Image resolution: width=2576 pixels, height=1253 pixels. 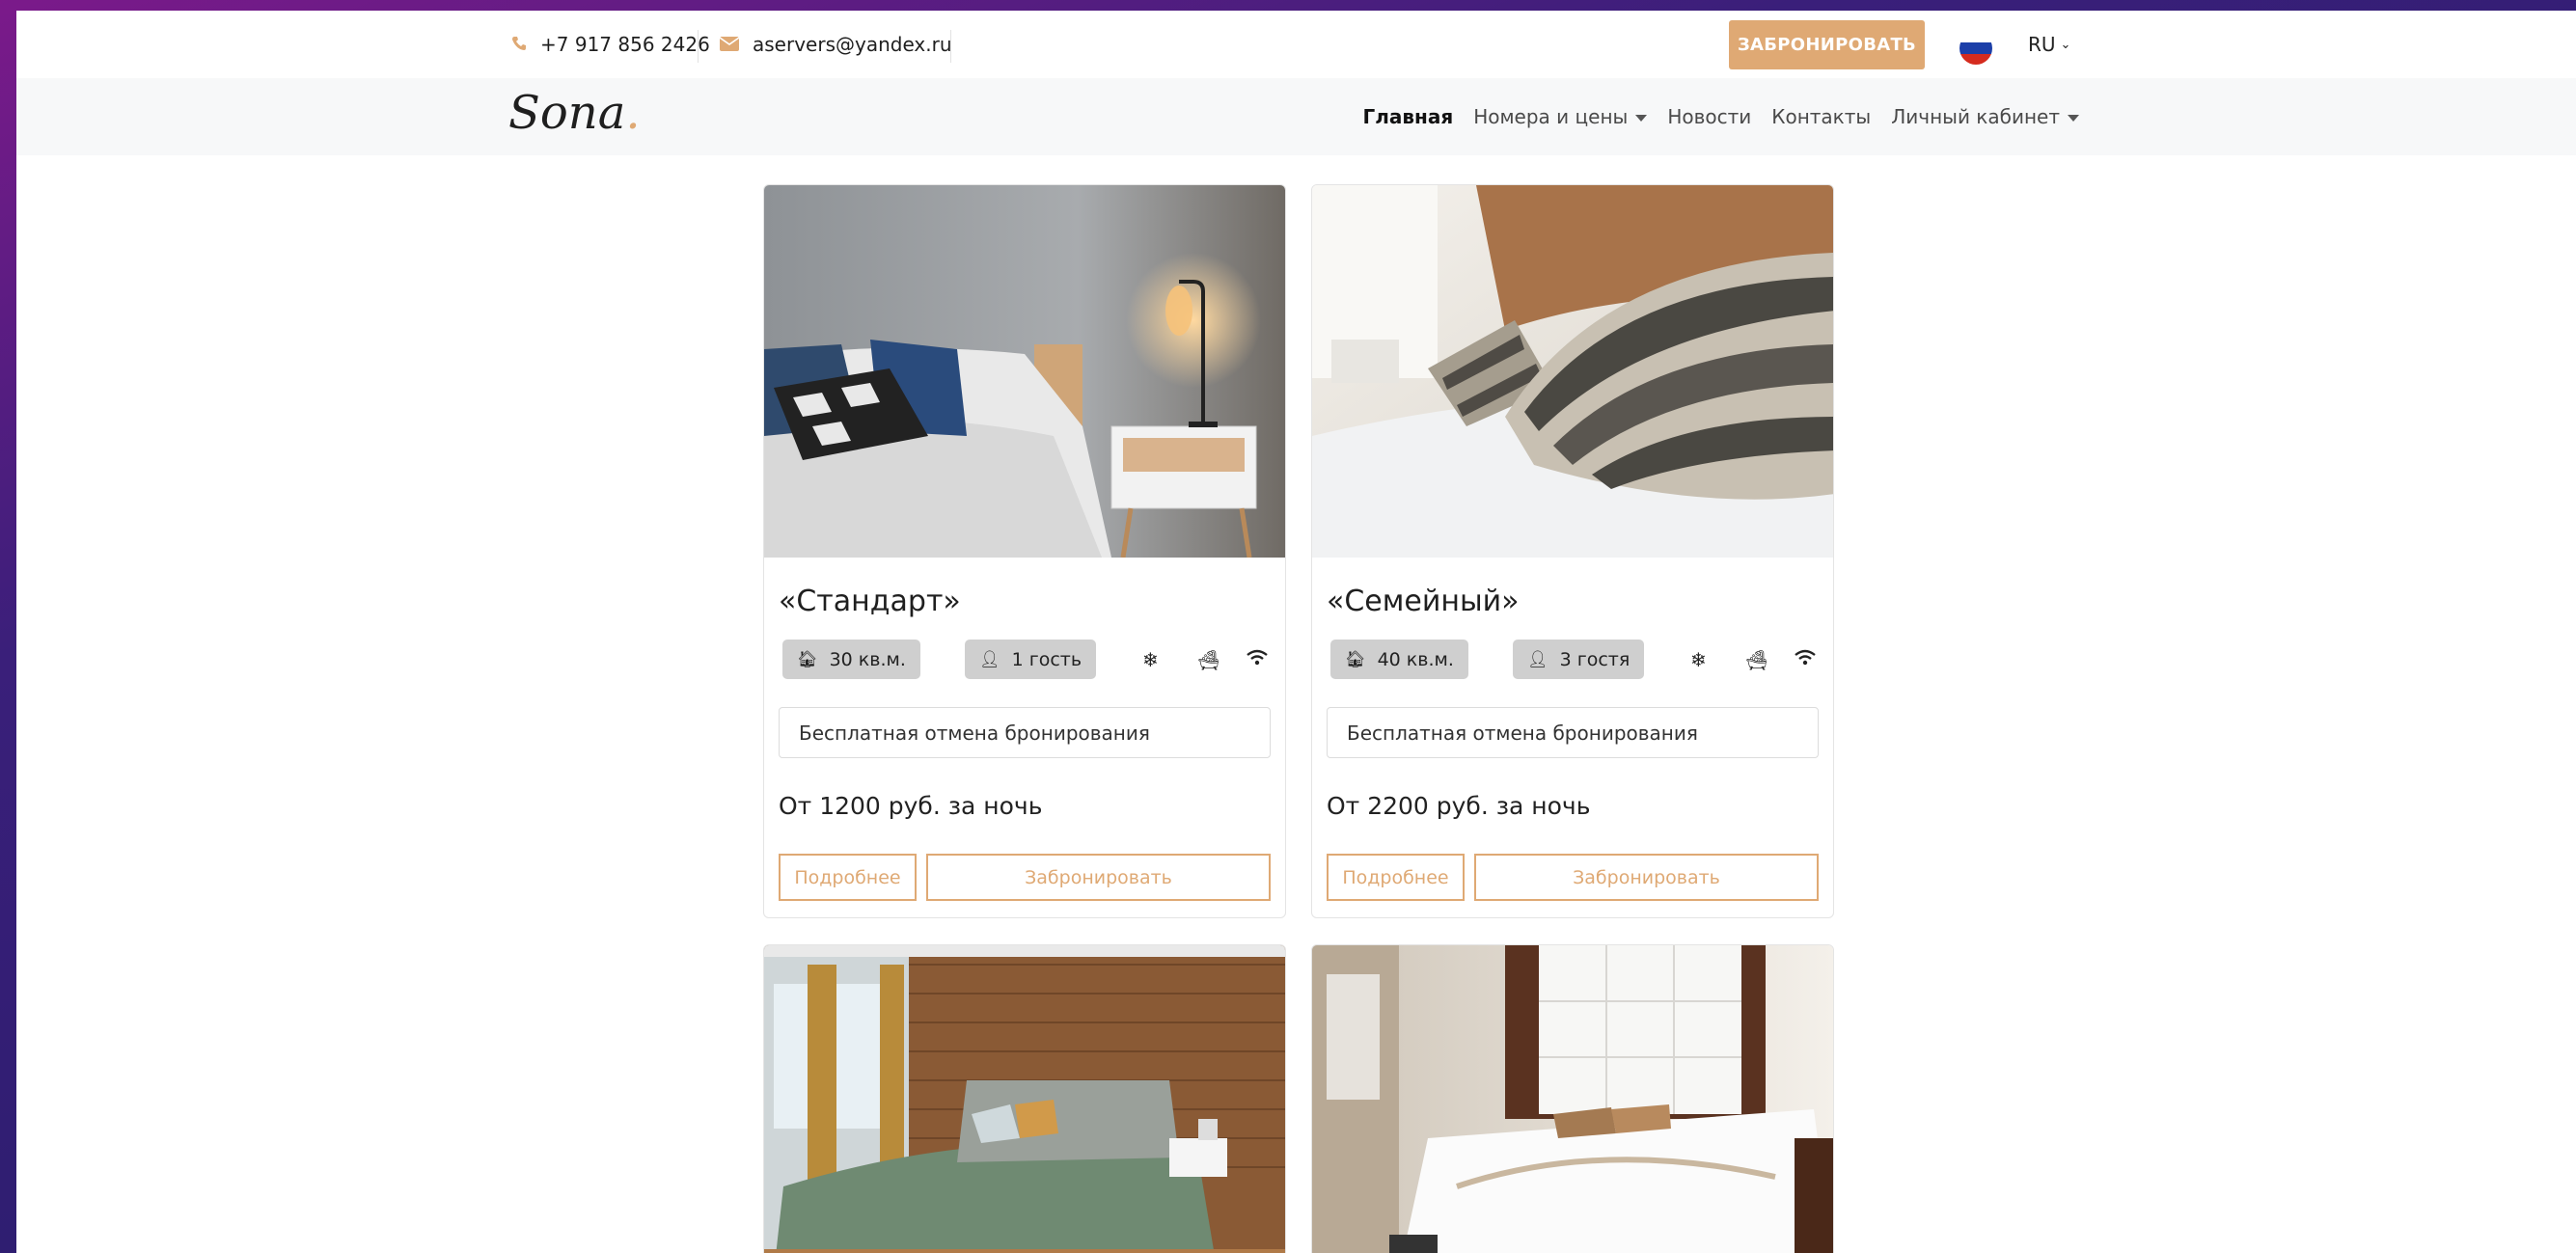 I want to click on logo-text: Sona, so click(x=567, y=113).